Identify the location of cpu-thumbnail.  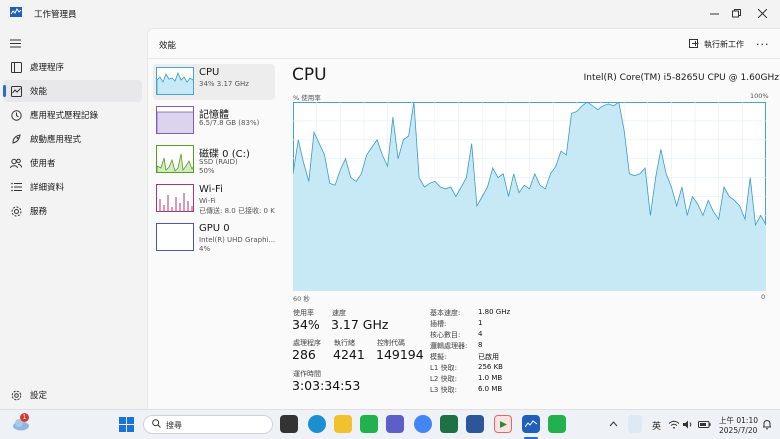
(175, 81).